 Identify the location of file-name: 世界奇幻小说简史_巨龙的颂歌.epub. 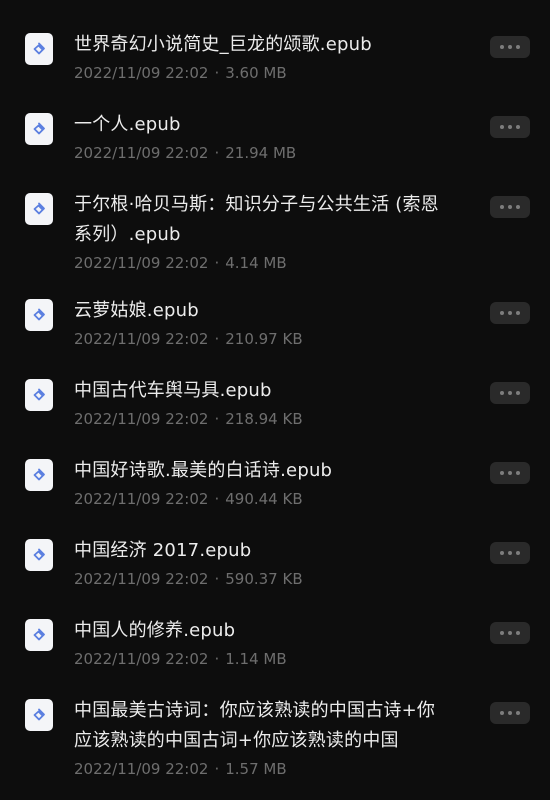
(223, 44).